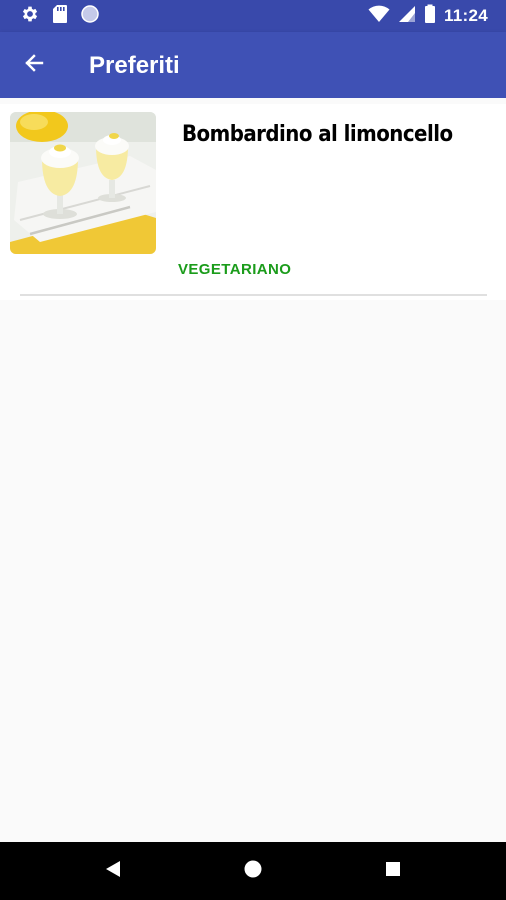  I want to click on back-triangle-icon, so click(113, 871).